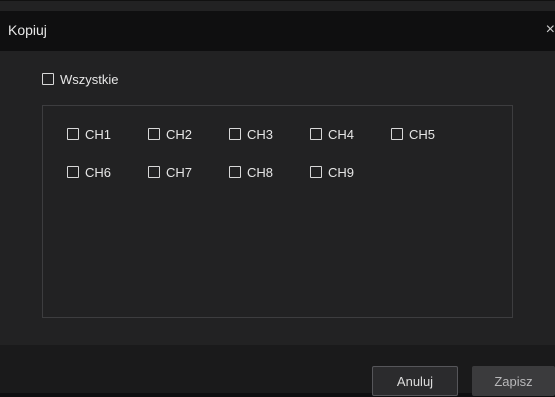 This screenshot has width=555, height=397. What do you see at coordinates (27, 30) in the screenshot?
I see `dialog-title: Kopiuj` at bounding box center [27, 30].